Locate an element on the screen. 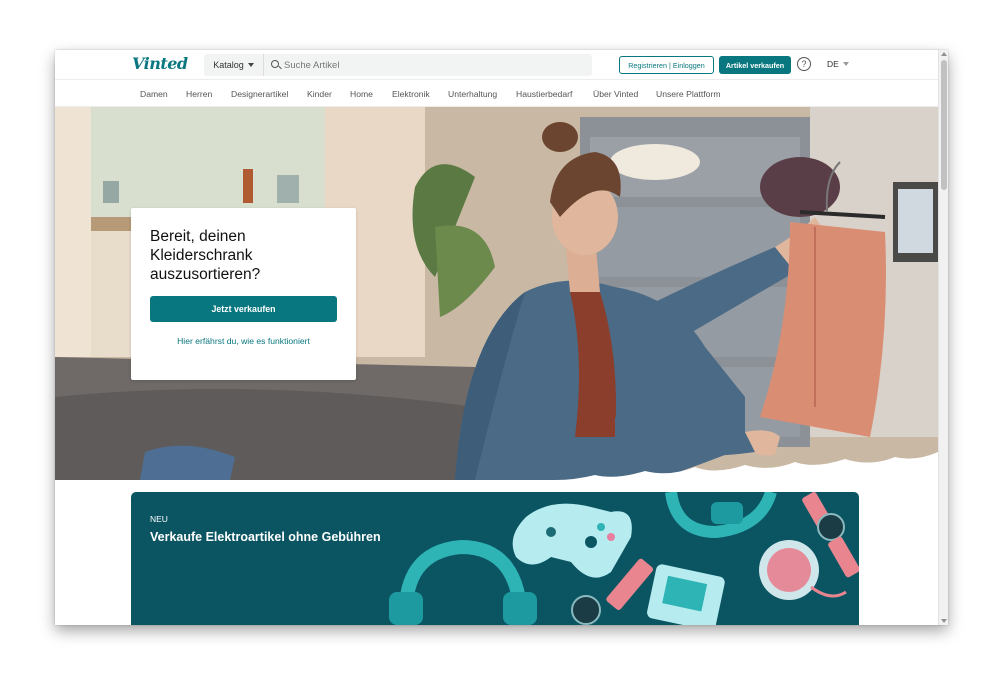  catalog-label: Katalog is located at coordinates (228, 65).